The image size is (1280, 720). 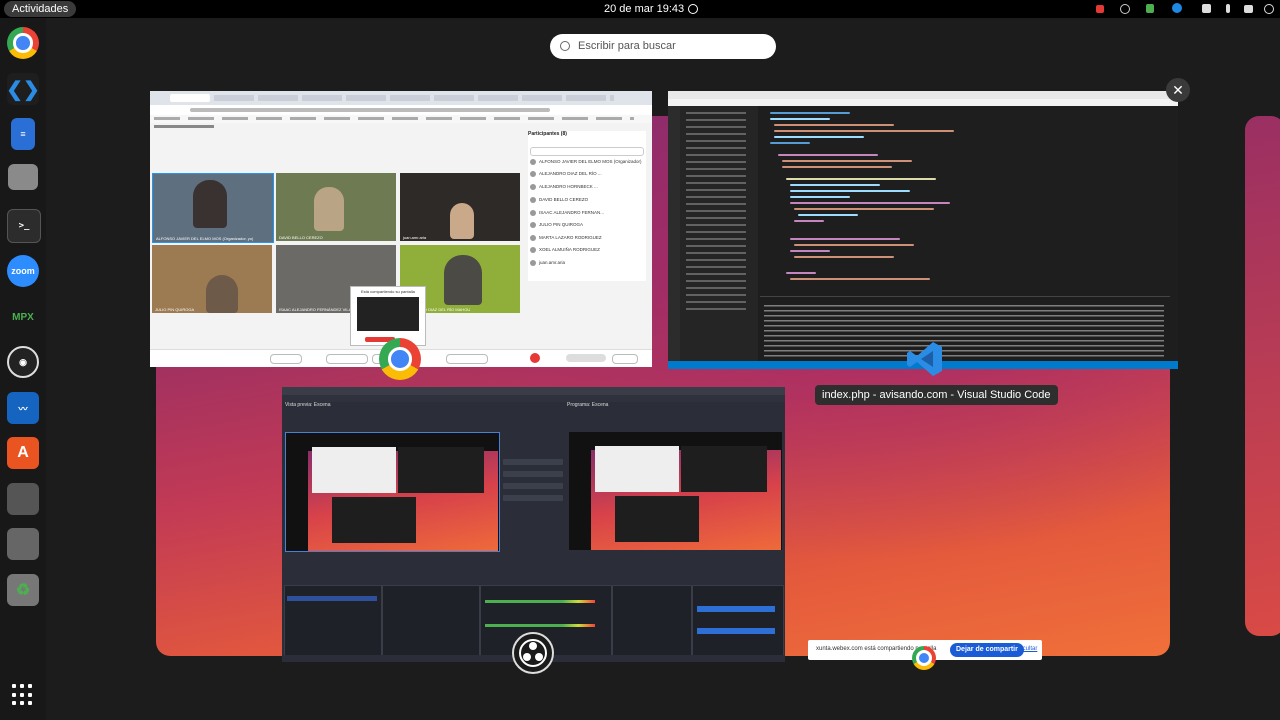 I want to click on obs-icon: ◉, so click(x=23, y=362).